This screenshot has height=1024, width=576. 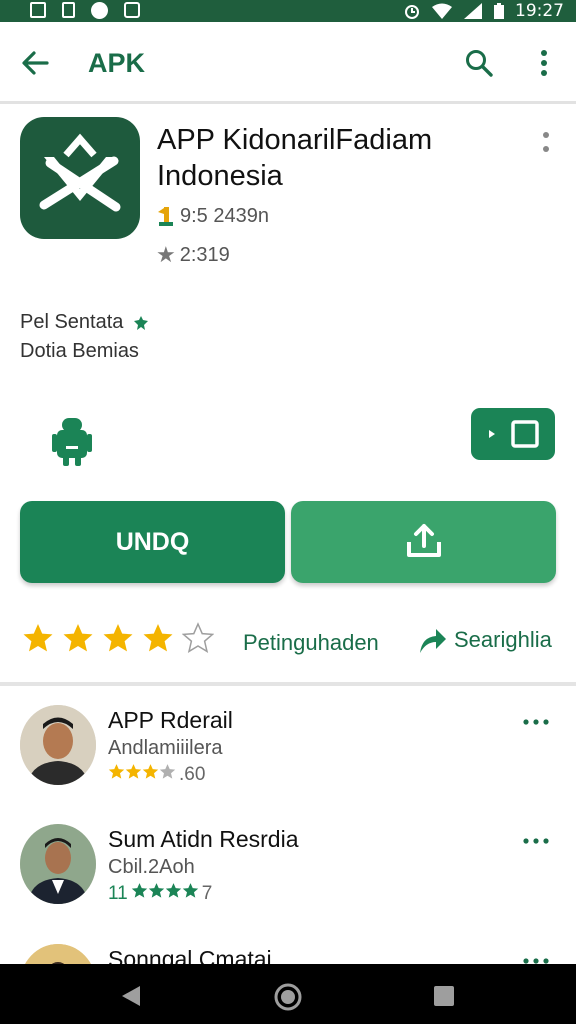 I want to click on review-score: 7, so click(x=207, y=893).